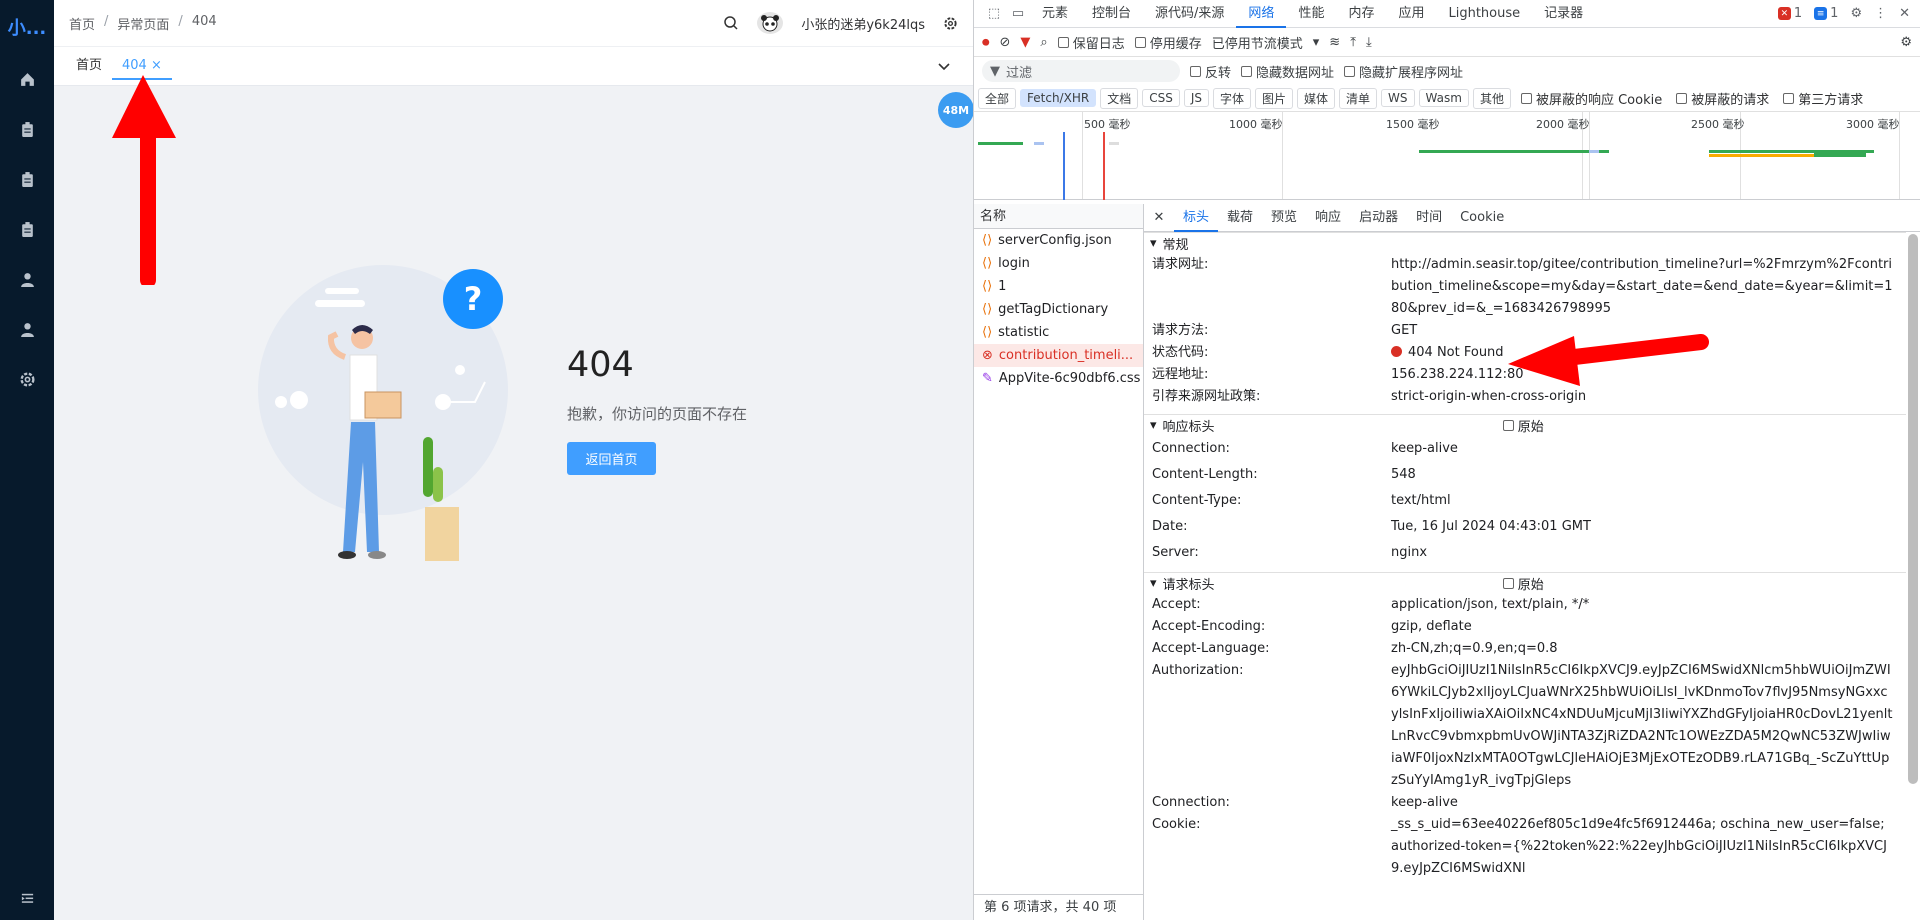 Image resolution: width=1920 pixels, height=921 pixels. I want to click on clear-icon: ⊘, so click(1005, 42).